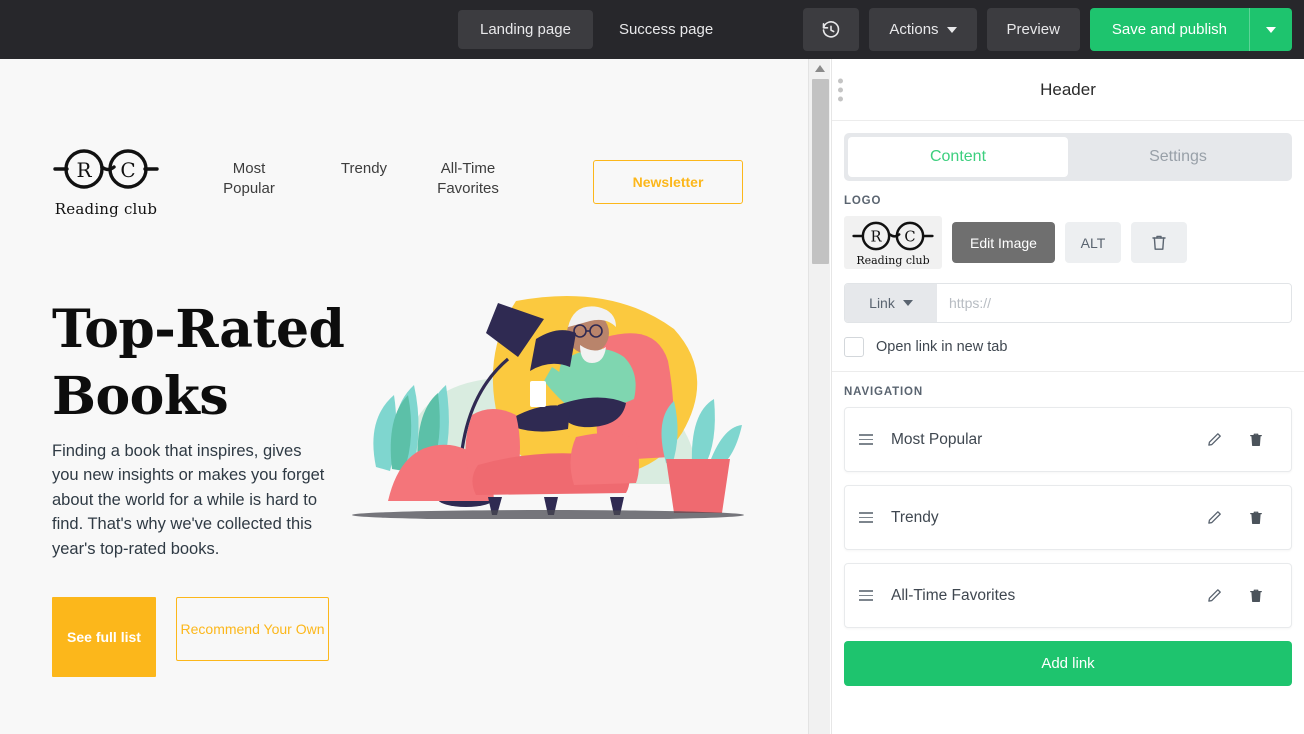 Image resolution: width=1304 pixels, height=734 pixels. I want to click on nav-list-item-most-popular: Most Popular, so click(1068, 439).